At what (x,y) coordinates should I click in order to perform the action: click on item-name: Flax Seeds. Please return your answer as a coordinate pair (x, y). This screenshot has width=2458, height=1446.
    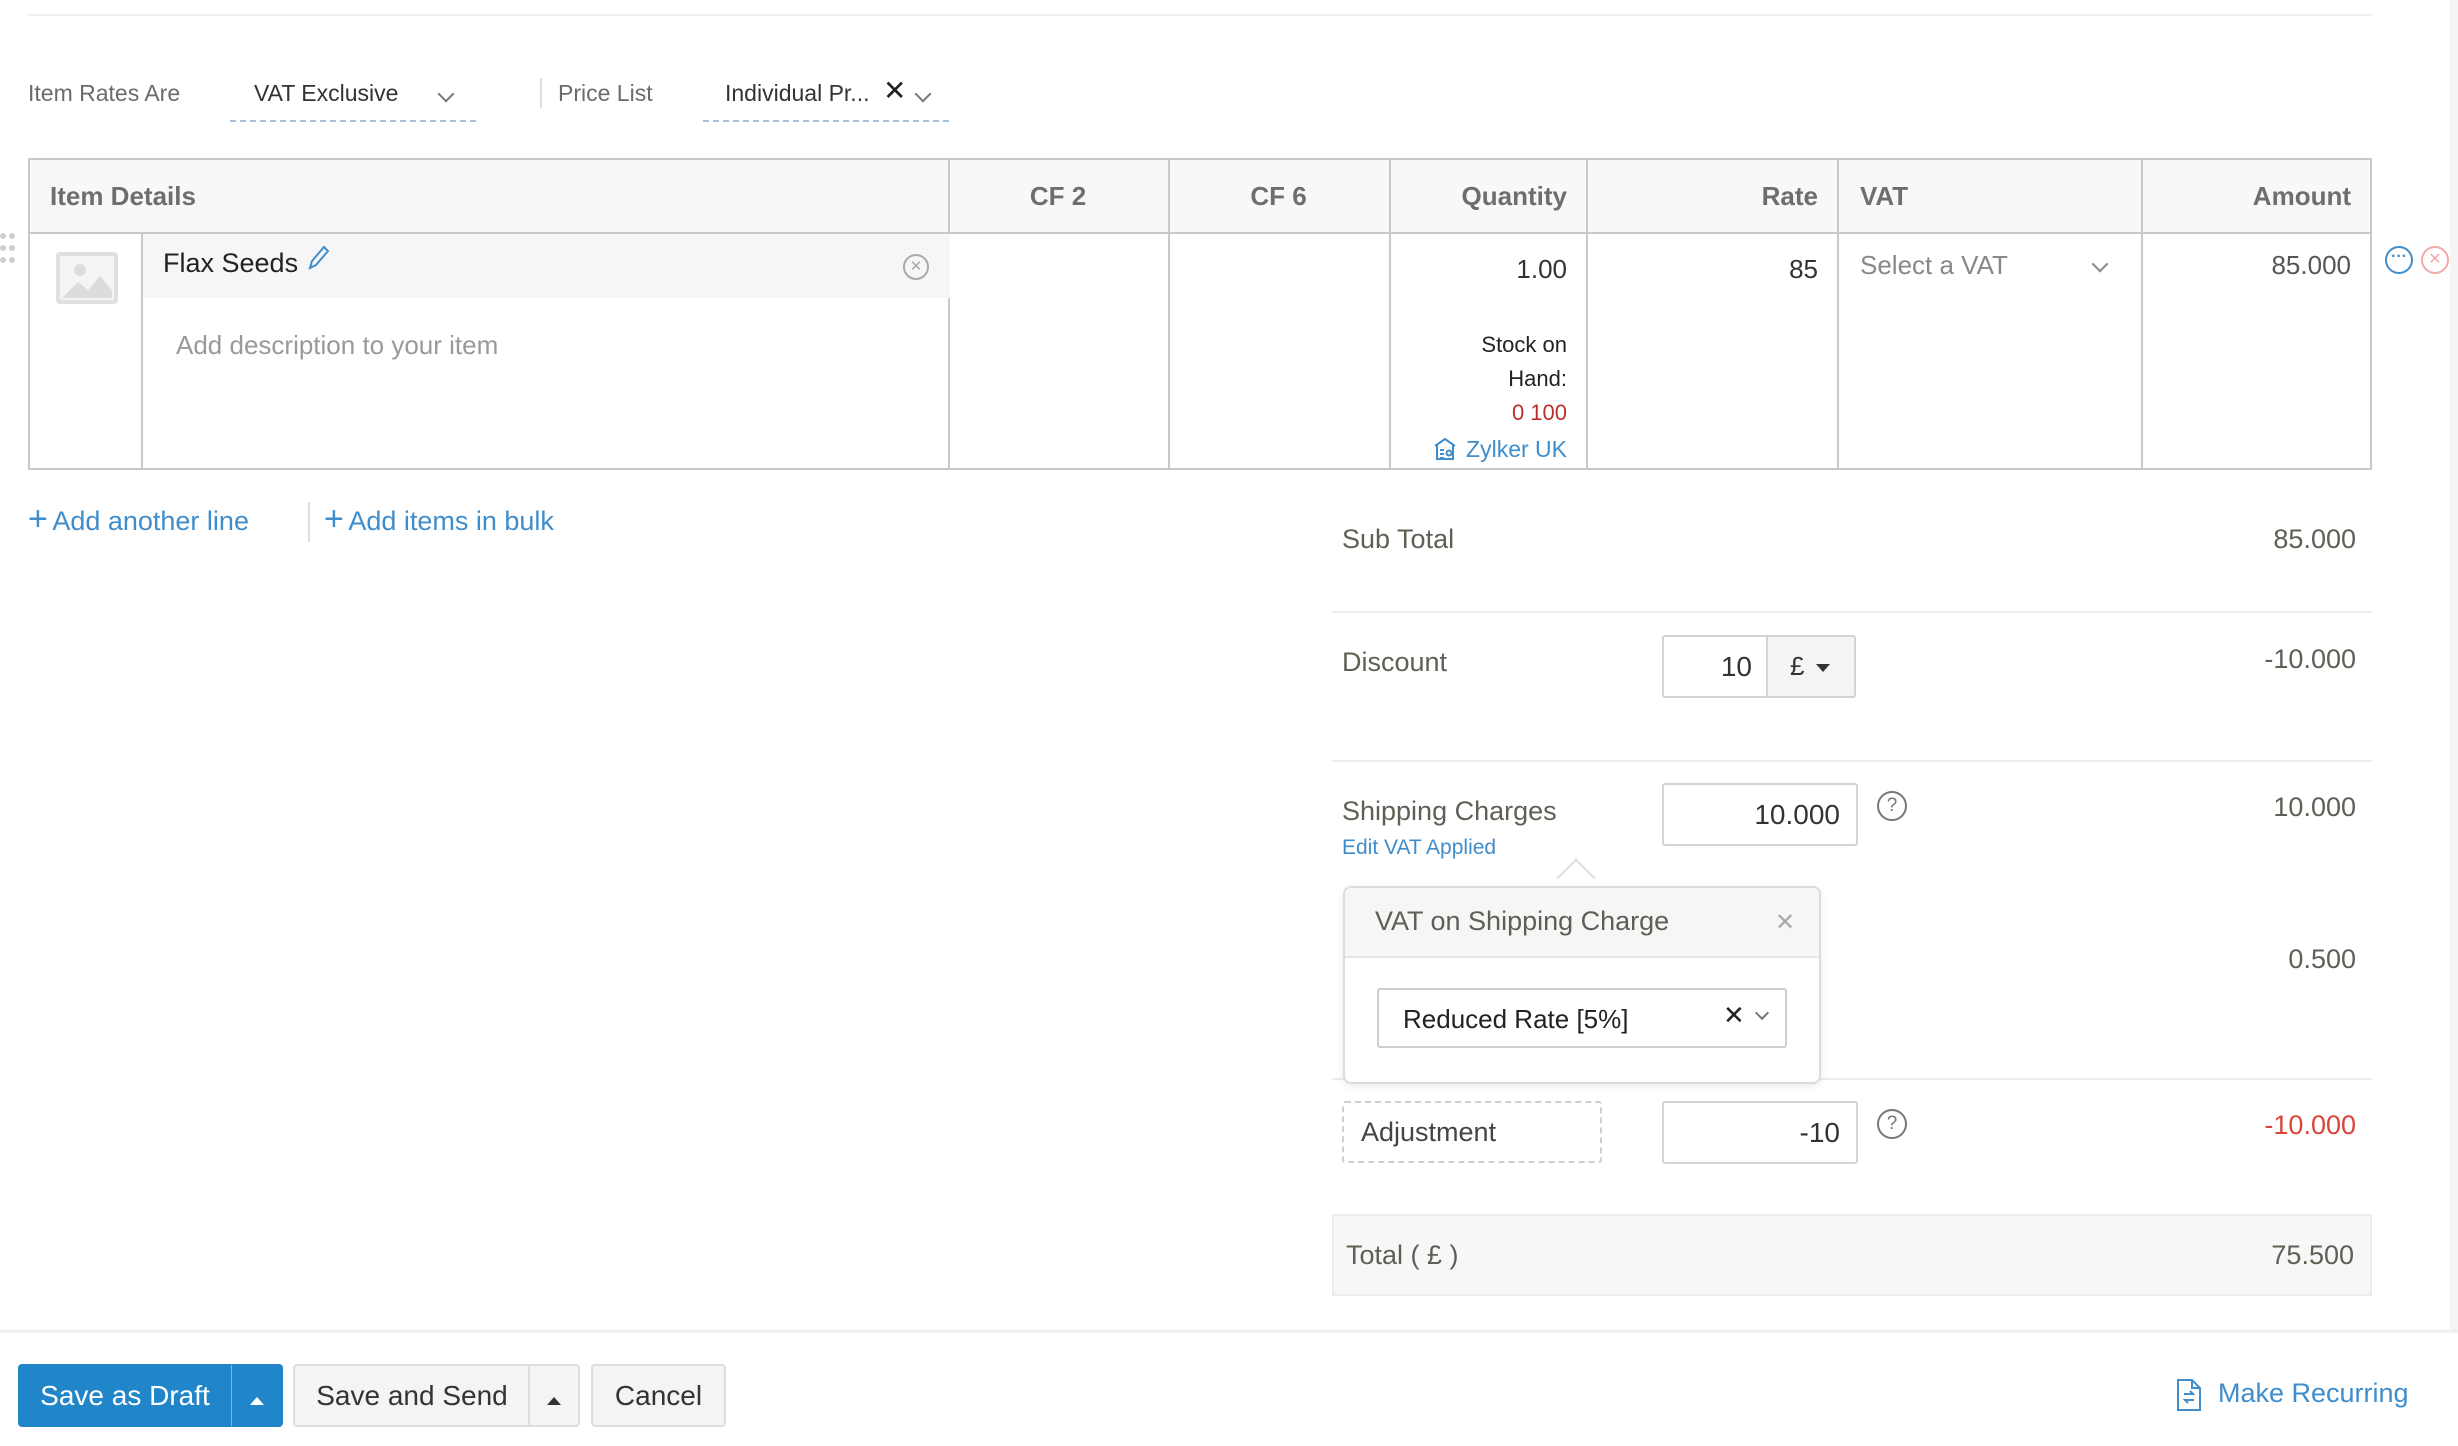
    Looking at the image, I should click on (231, 263).